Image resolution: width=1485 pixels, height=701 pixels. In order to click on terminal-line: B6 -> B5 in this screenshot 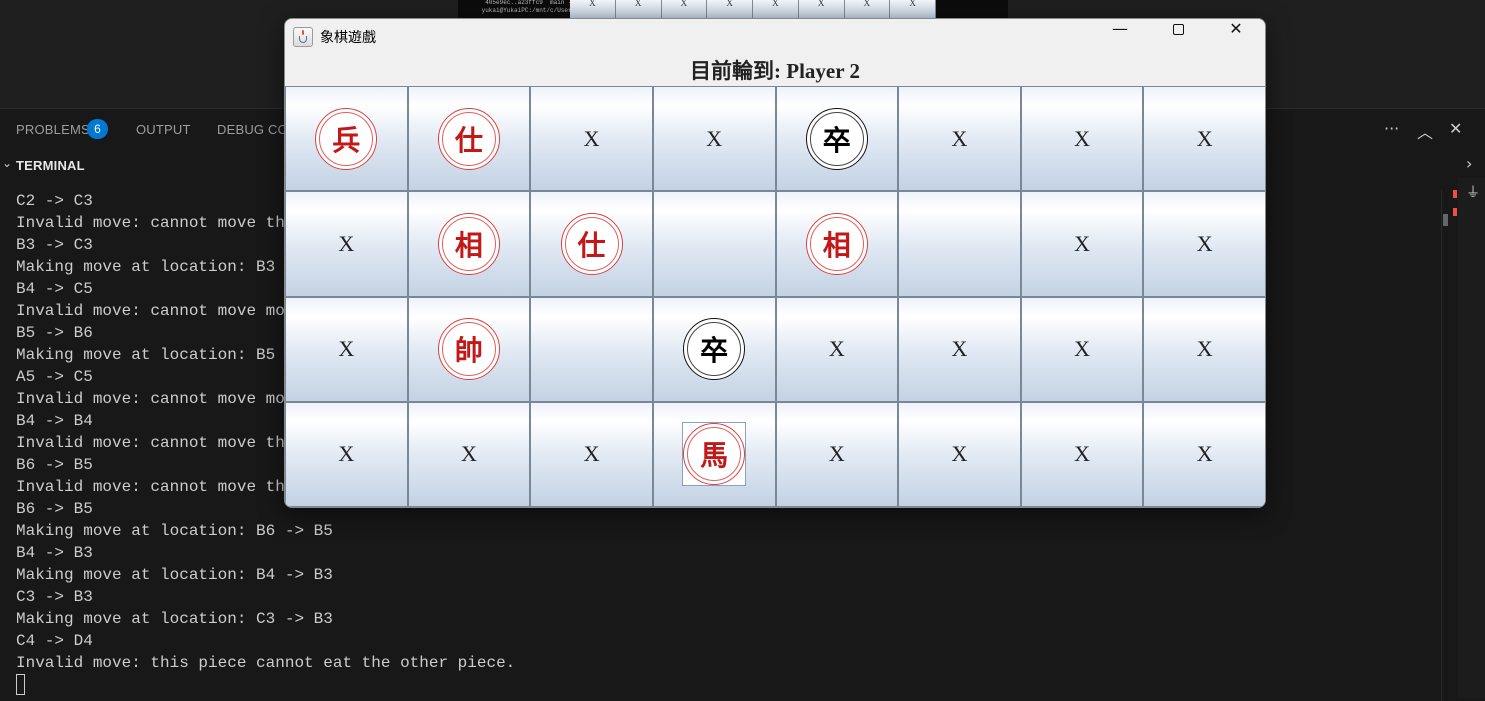, I will do `click(54, 465)`.